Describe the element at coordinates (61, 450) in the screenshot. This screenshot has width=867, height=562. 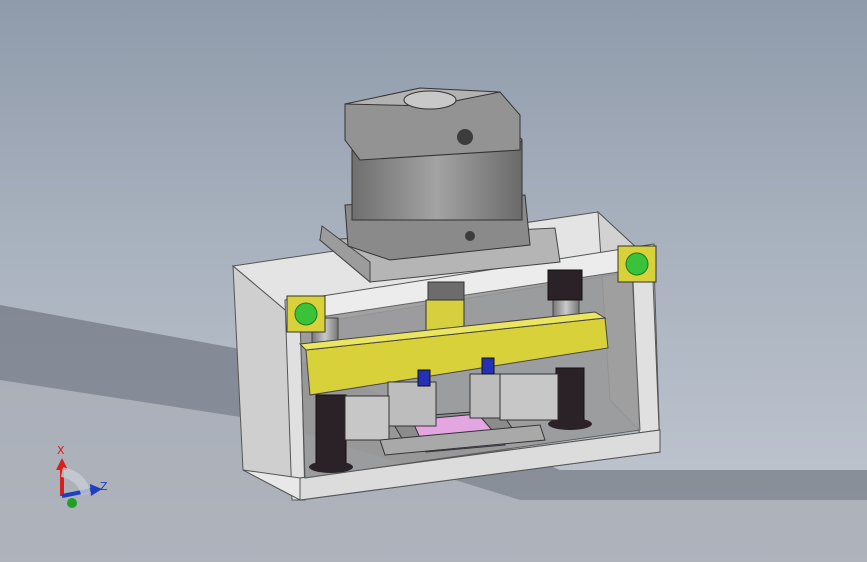
I see `triad-x-label: X` at that location.